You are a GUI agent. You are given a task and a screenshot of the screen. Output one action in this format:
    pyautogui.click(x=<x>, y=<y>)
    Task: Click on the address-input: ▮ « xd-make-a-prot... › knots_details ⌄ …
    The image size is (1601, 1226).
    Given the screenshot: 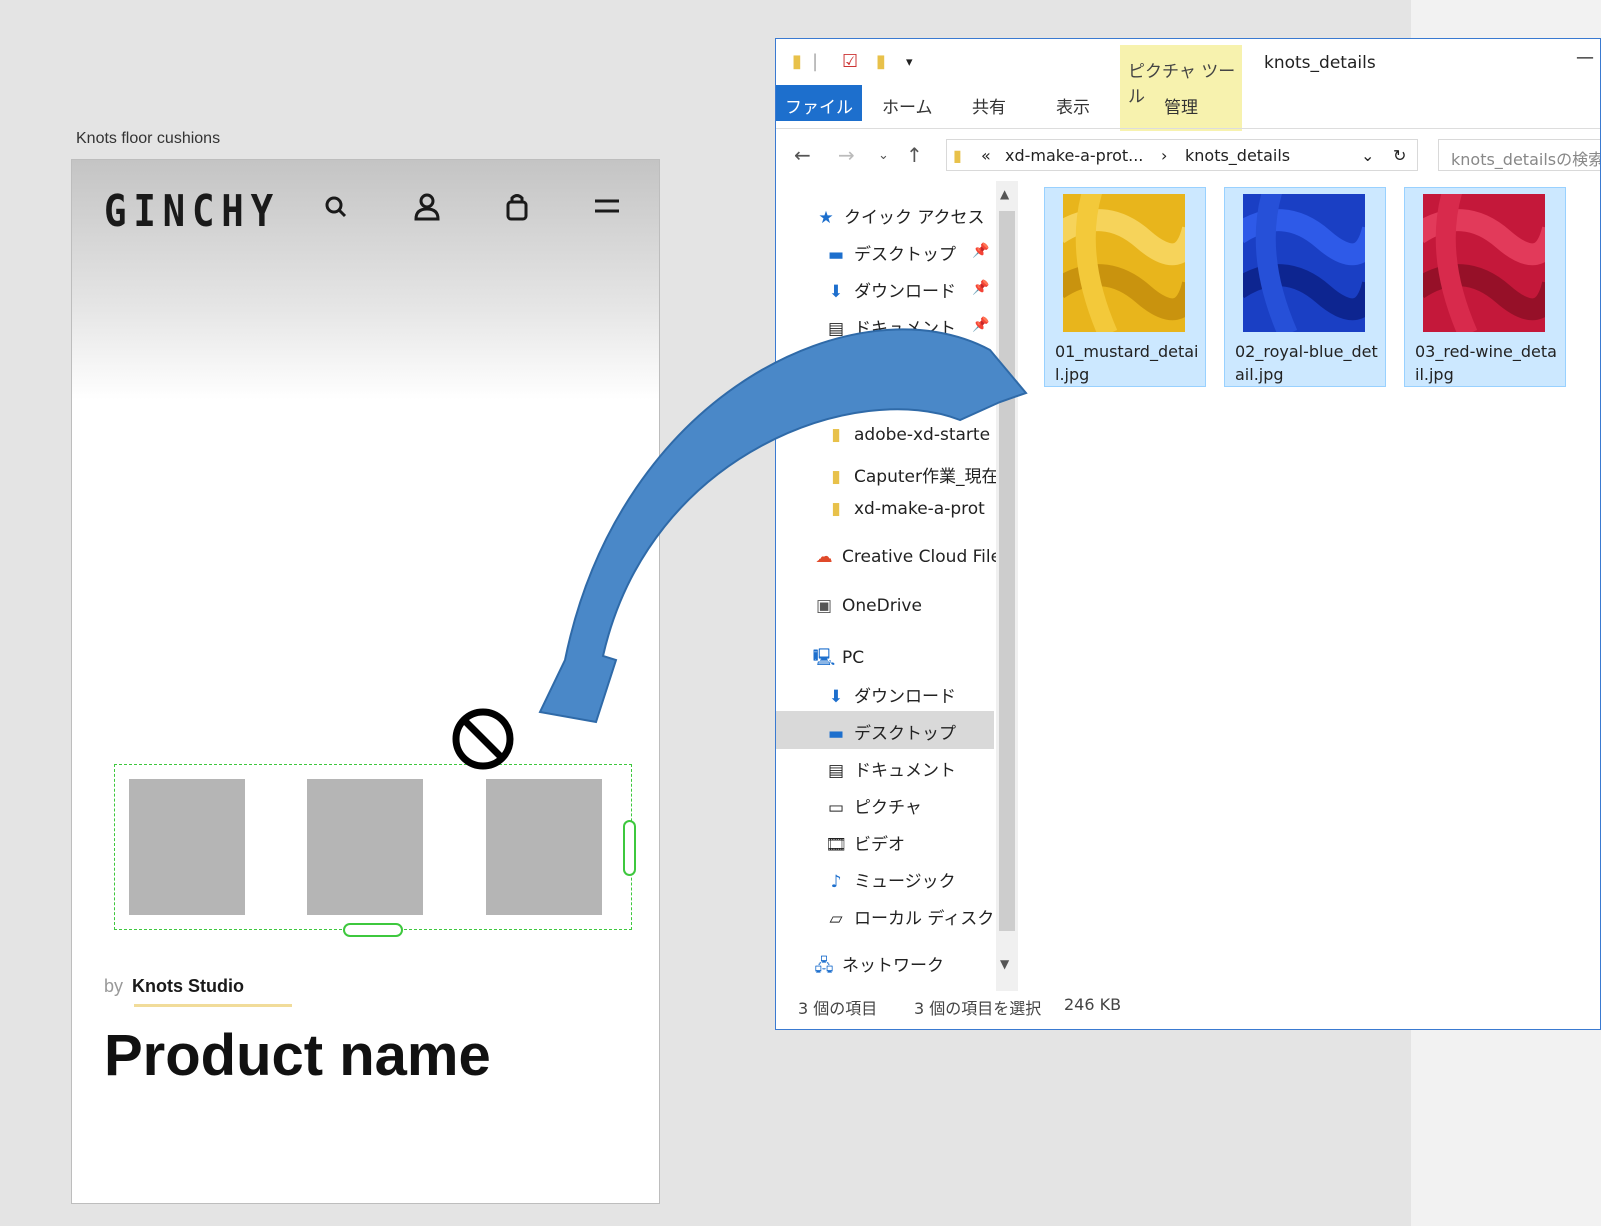 What is the action you would take?
    pyautogui.click(x=1182, y=155)
    